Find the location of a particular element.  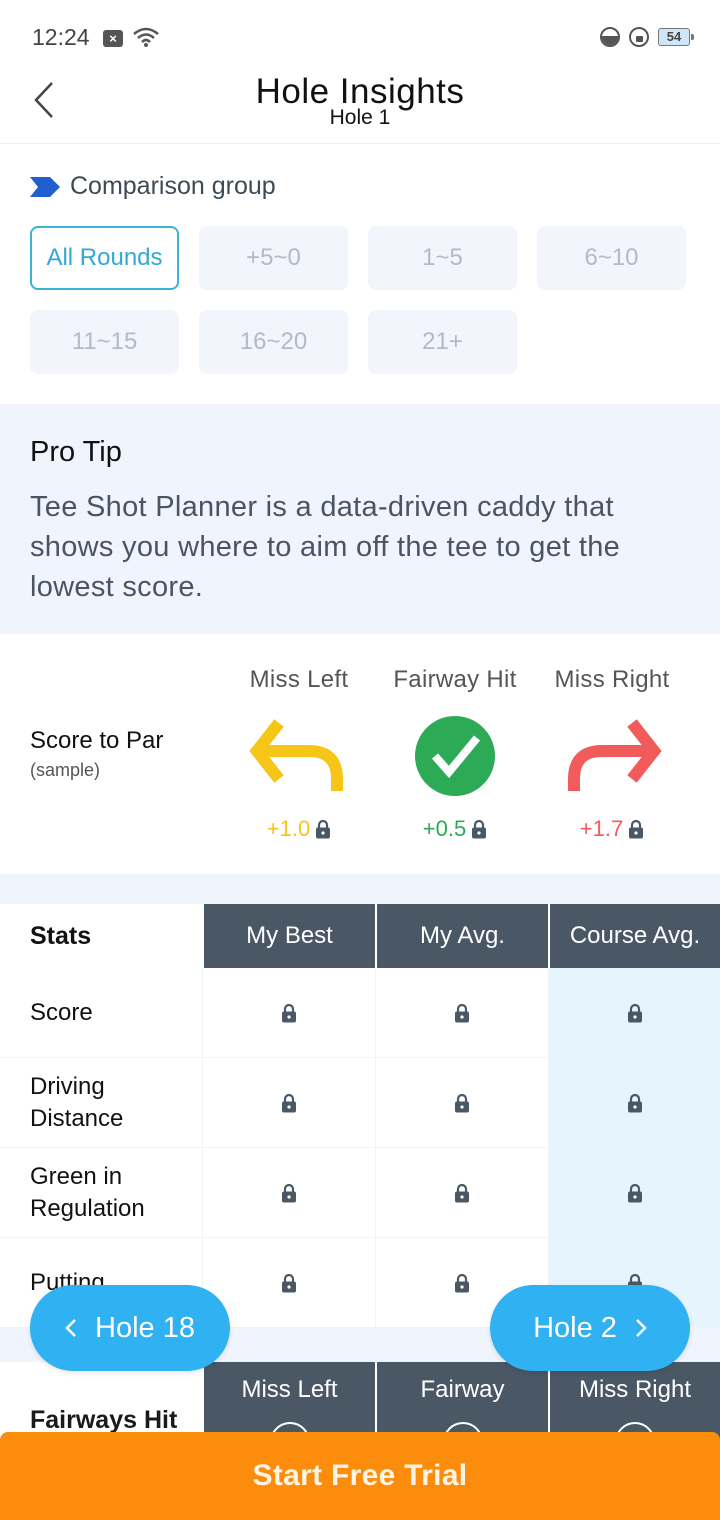

fairways-hit-label: Fairways Hit is located at coordinates (104, 1420).